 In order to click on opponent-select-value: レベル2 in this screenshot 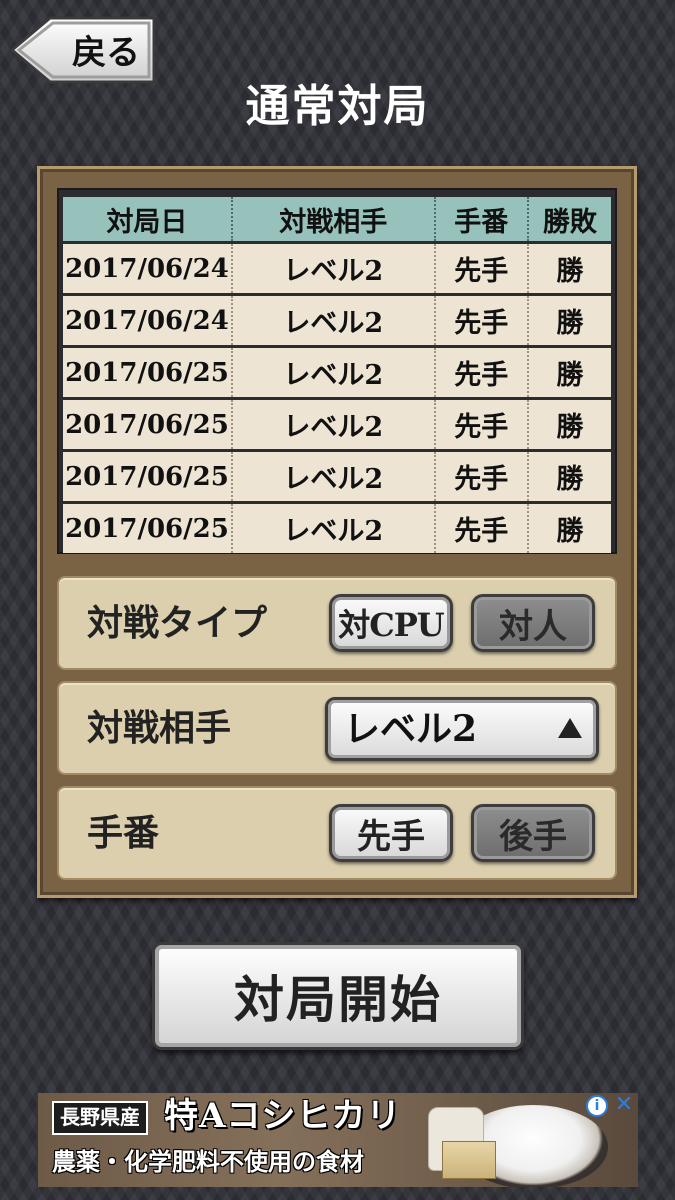, I will do `click(411, 729)`.